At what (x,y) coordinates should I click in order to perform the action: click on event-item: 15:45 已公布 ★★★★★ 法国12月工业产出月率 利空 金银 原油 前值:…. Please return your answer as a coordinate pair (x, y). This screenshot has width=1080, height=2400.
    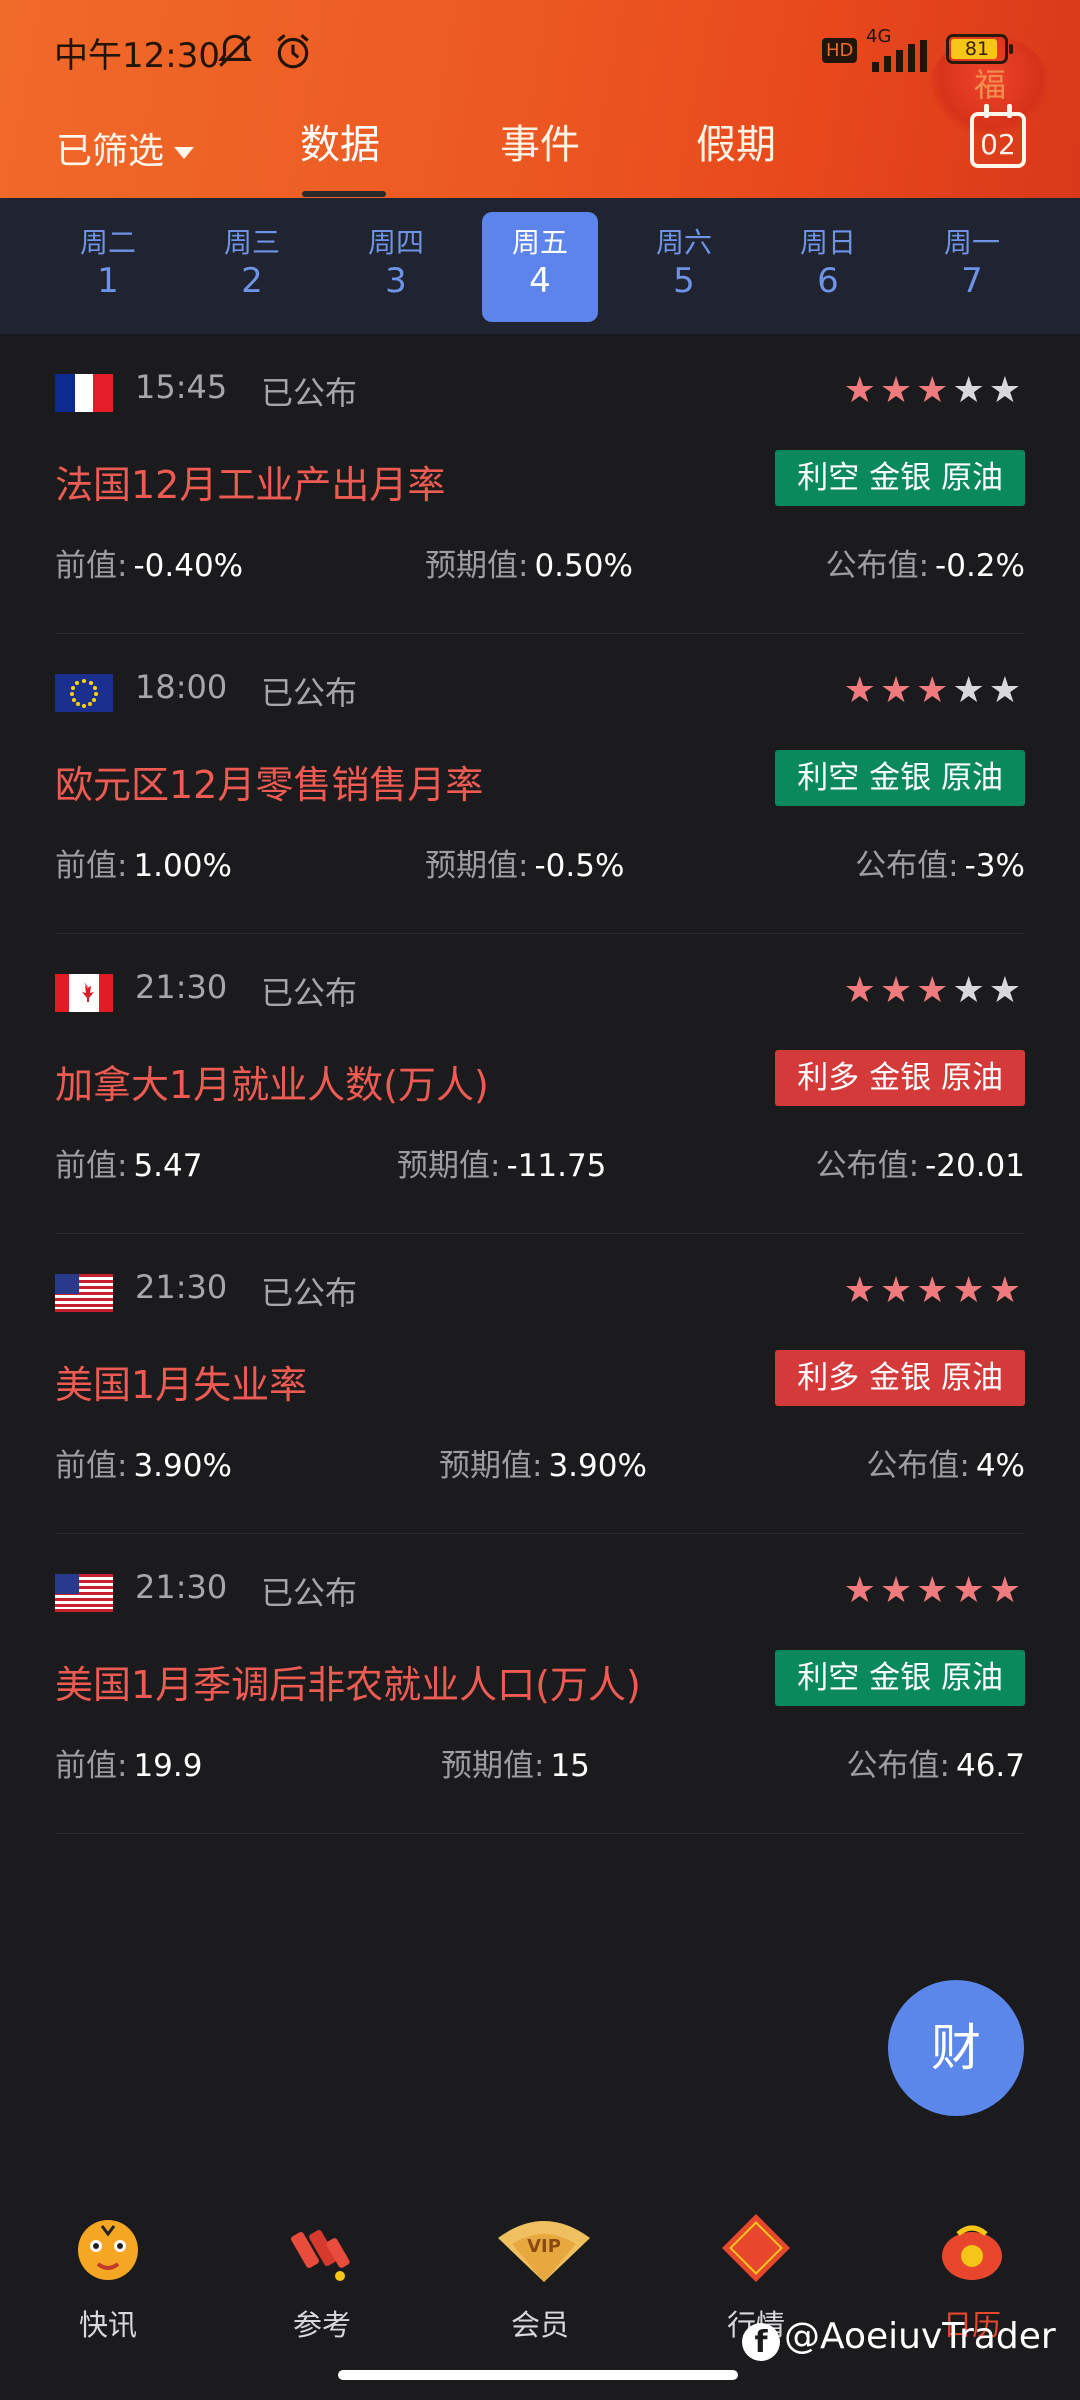
    Looking at the image, I should click on (540, 484).